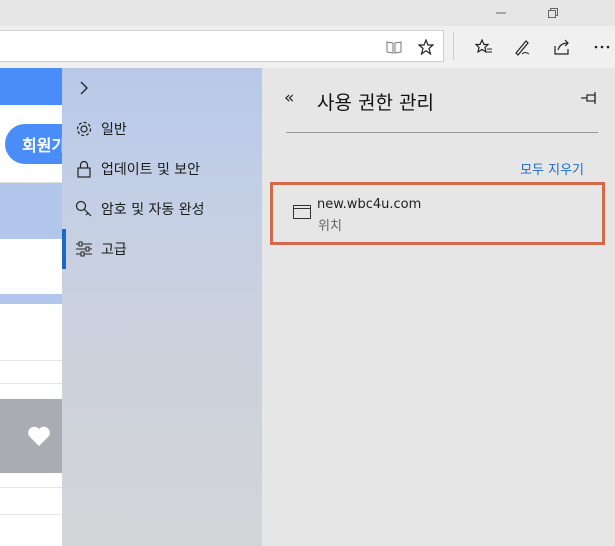 This screenshot has width=615, height=546. I want to click on panel-title: 사용 권한 관리, so click(375, 103).